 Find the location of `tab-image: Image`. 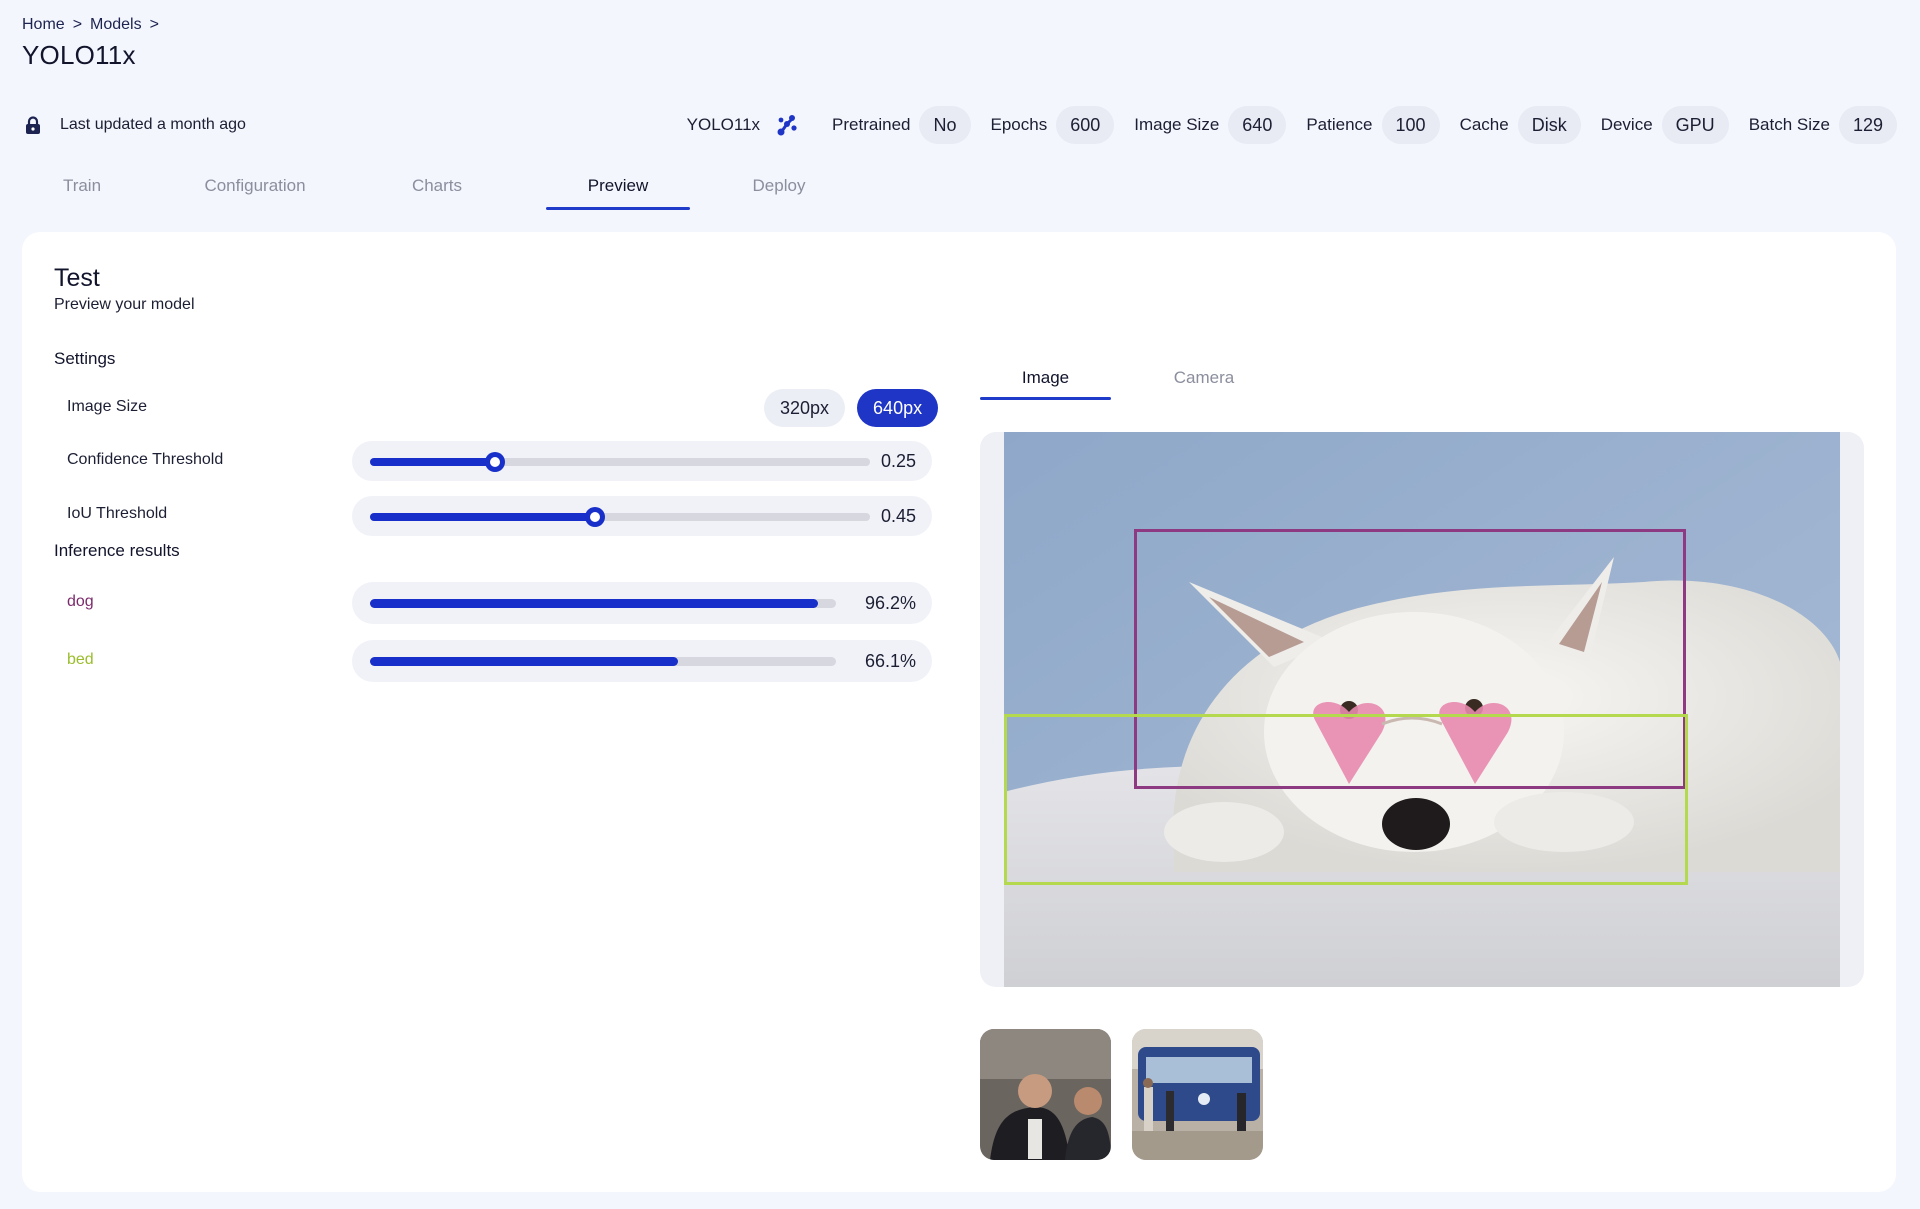

tab-image: Image is located at coordinates (1045, 378).